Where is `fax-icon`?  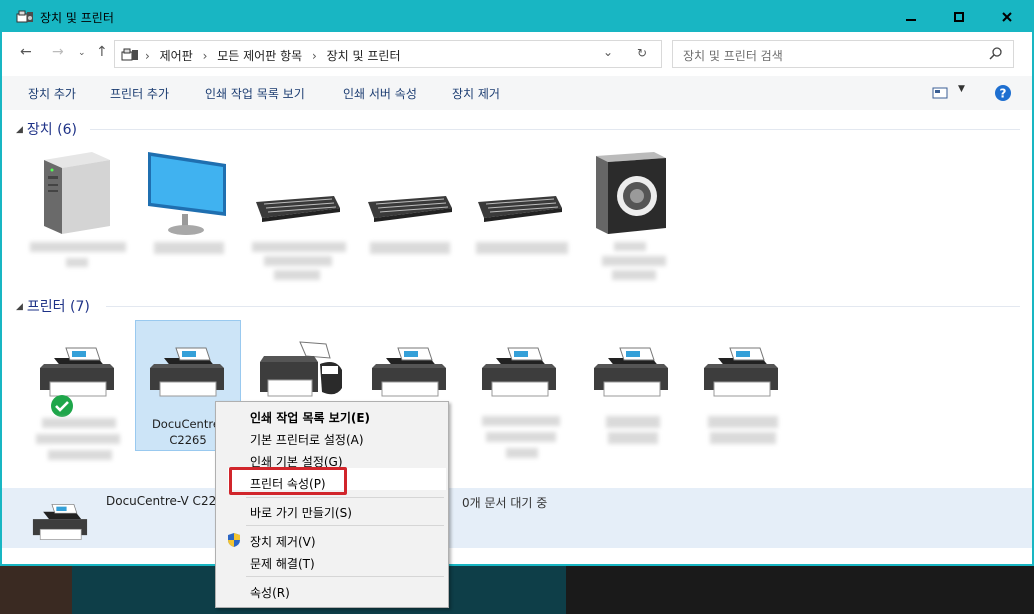 fax-icon is located at coordinates (300, 371).